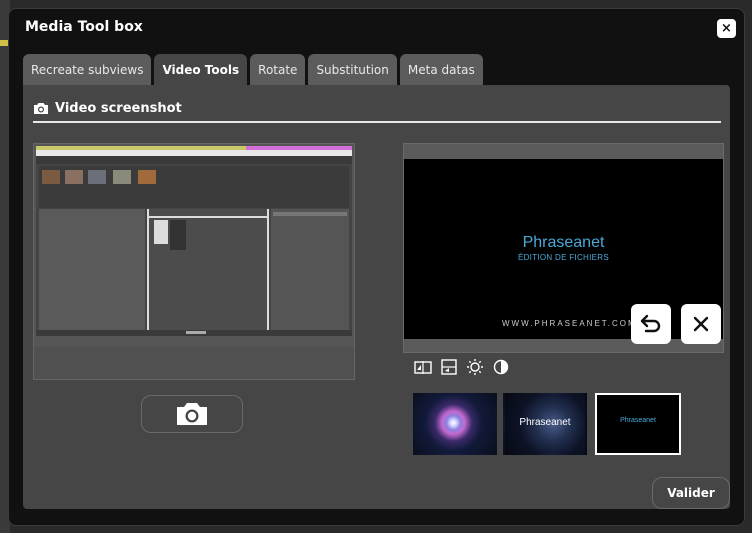 This screenshot has width=752, height=533. Describe the element at coordinates (352, 69) in the screenshot. I see `tab-substitution: Substitution` at that location.